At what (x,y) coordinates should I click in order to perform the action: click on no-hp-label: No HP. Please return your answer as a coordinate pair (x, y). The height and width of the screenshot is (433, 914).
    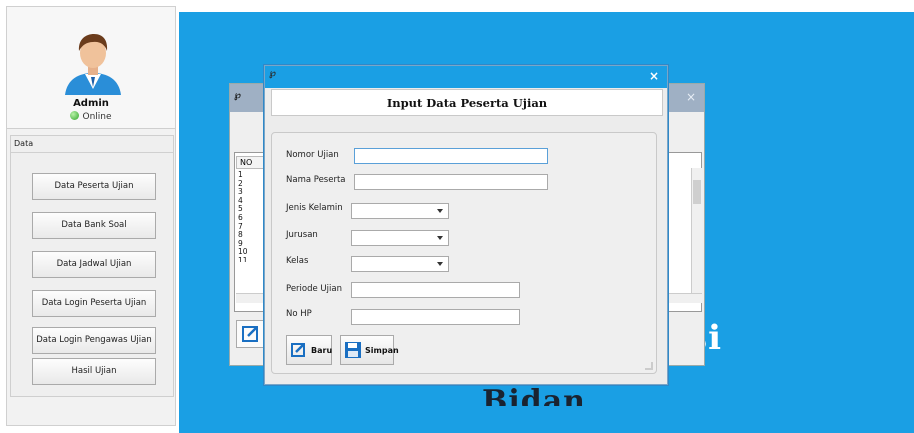
    Looking at the image, I should click on (299, 314).